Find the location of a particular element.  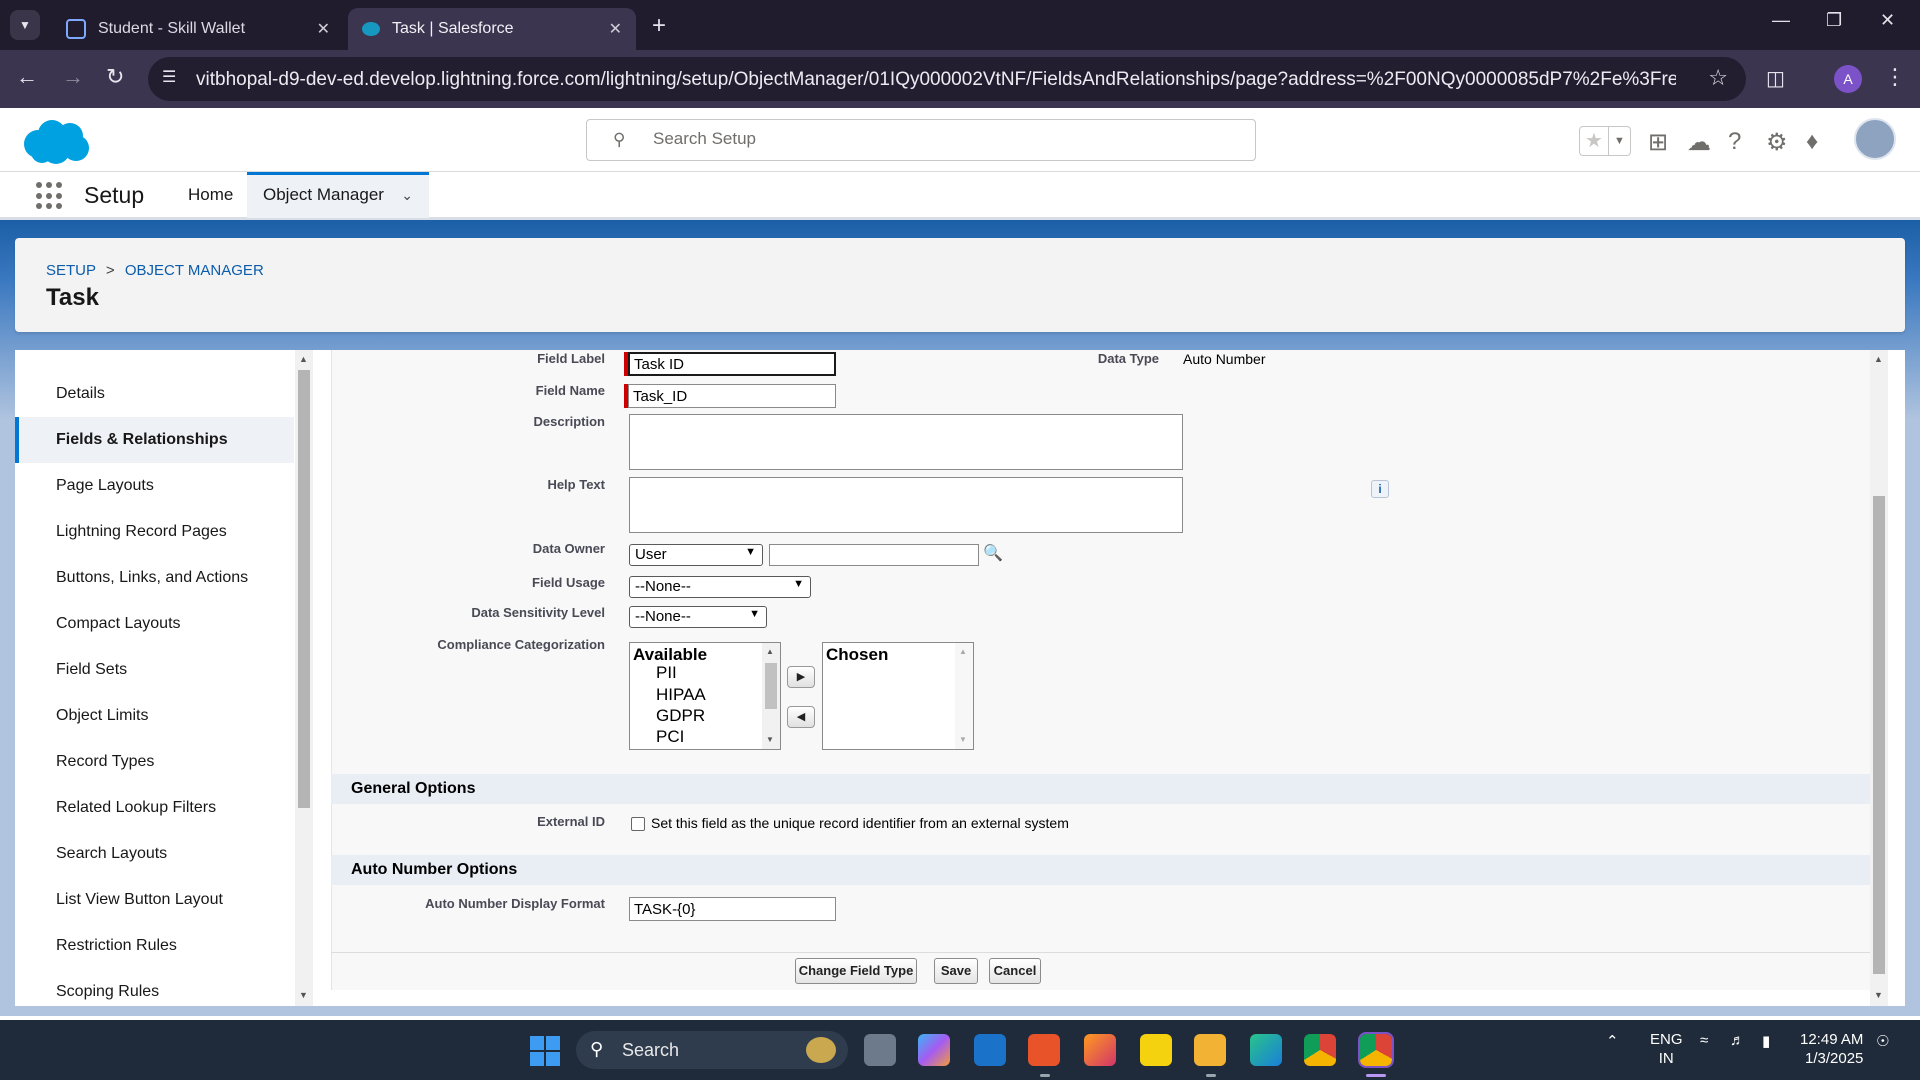

site-info-icon: ☰ is located at coordinates (169, 77).